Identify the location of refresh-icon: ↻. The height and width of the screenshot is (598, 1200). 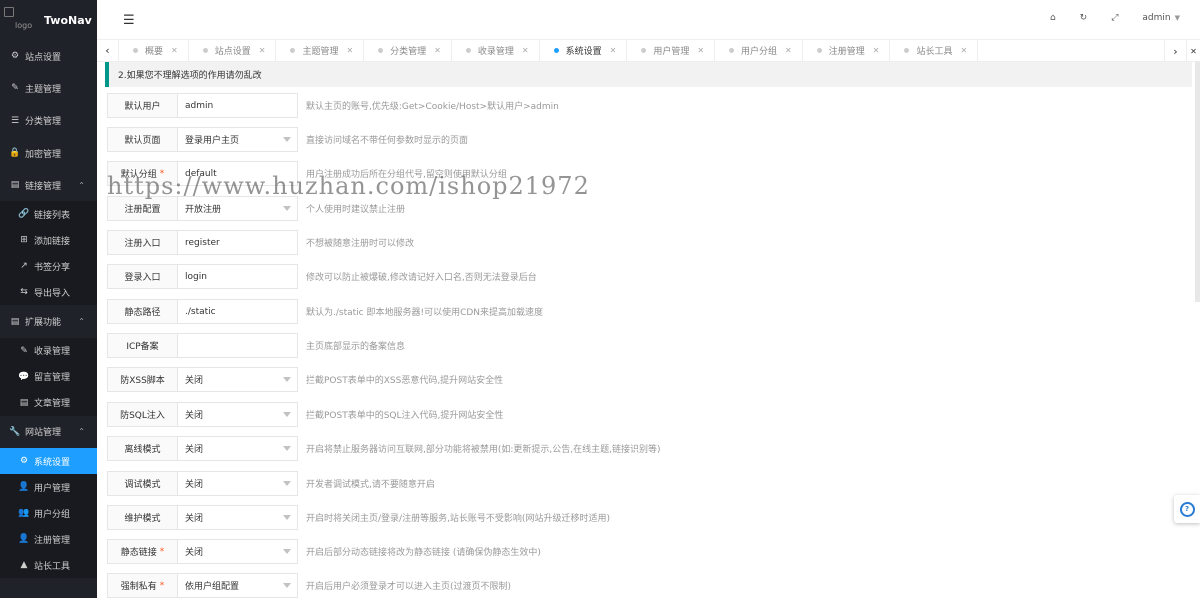
(1084, 18).